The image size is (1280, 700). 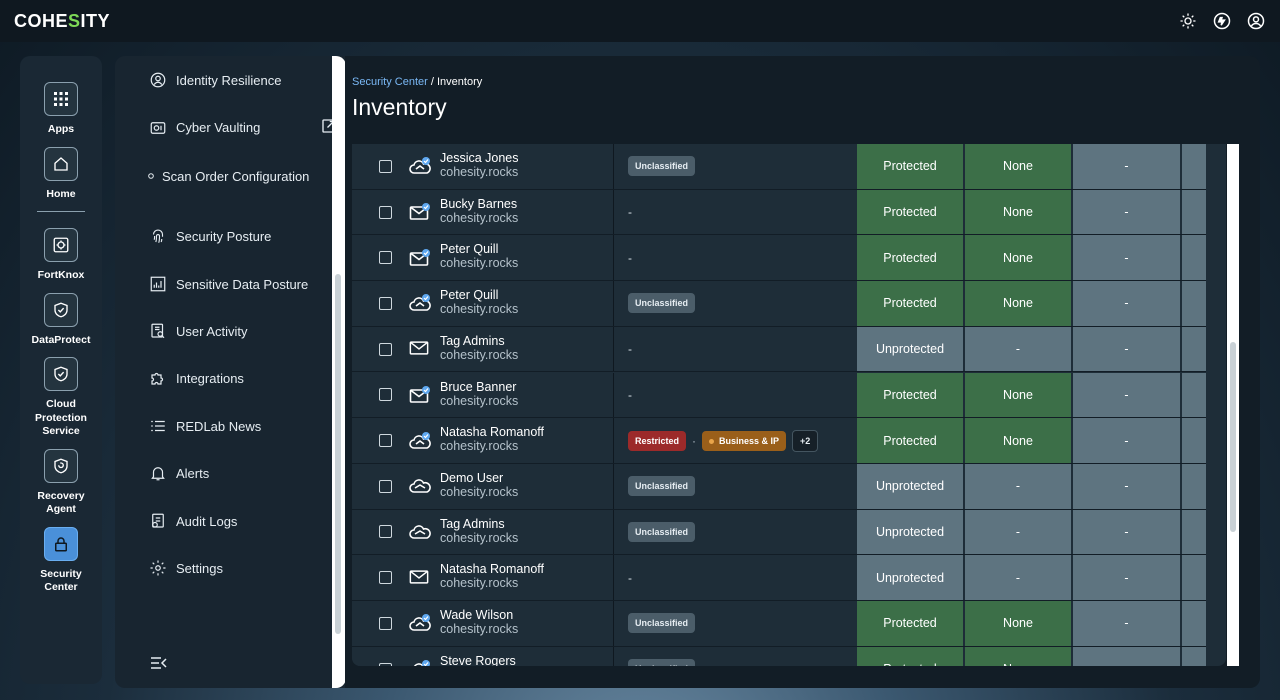 What do you see at coordinates (243, 378) in the screenshot?
I see `sidebar-item-integrations: Integrations` at bounding box center [243, 378].